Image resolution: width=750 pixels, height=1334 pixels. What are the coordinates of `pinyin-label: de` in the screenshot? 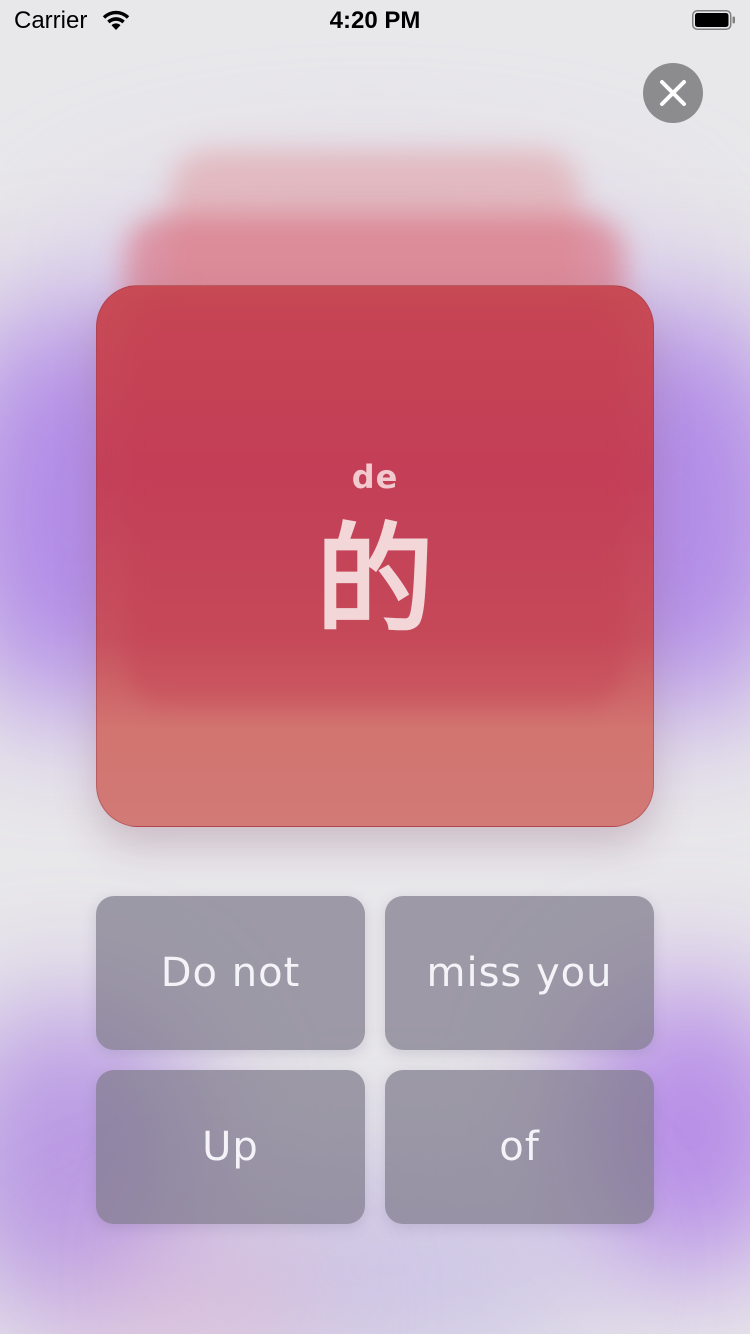 It's located at (375, 477).